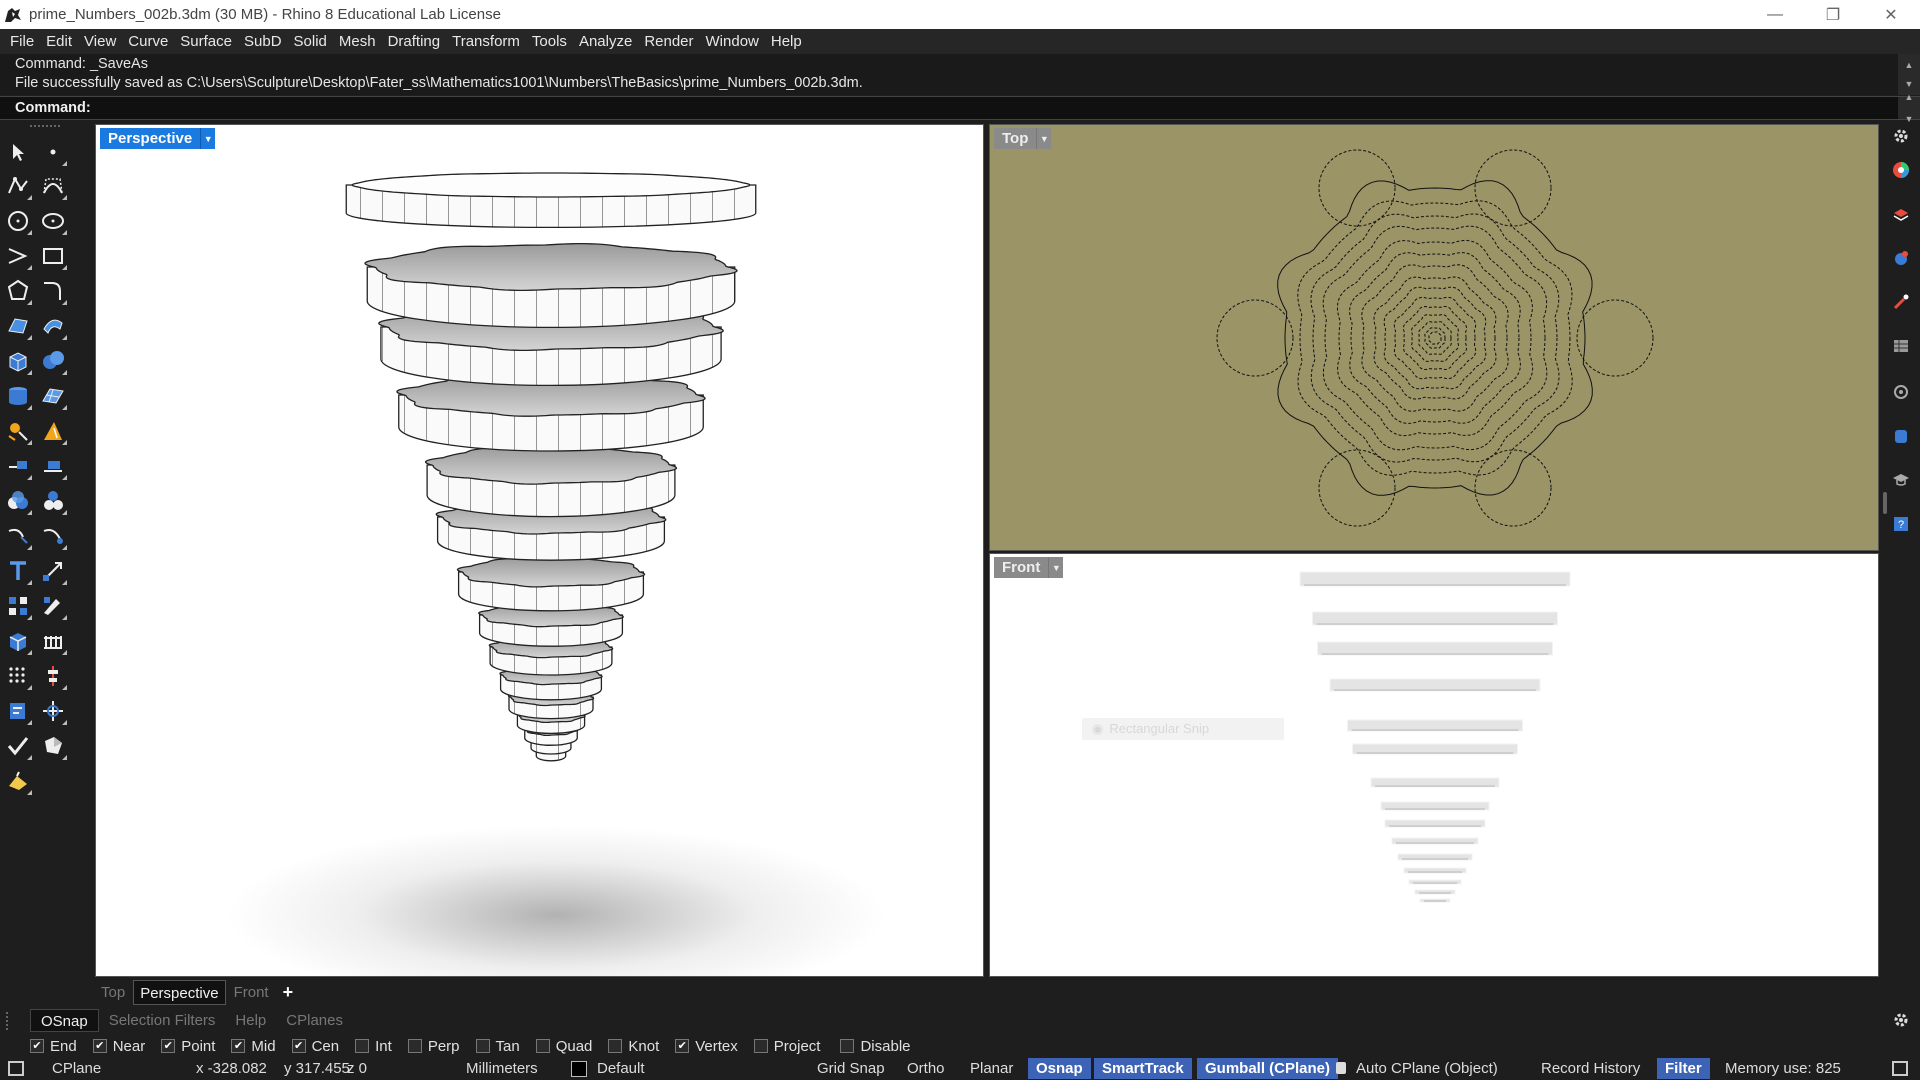 Image resolution: width=1920 pixels, height=1080 pixels. I want to click on polyline-tool-icon, so click(18, 186).